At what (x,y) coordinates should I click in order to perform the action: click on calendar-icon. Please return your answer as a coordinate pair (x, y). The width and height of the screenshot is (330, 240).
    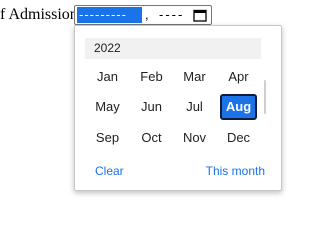
    Looking at the image, I should click on (200, 15).